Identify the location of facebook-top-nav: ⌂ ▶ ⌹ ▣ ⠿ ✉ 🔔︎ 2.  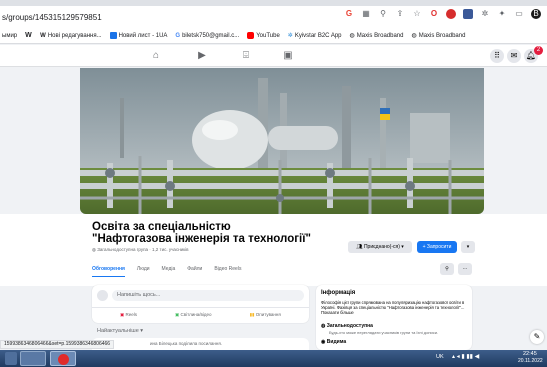
(273, 56).